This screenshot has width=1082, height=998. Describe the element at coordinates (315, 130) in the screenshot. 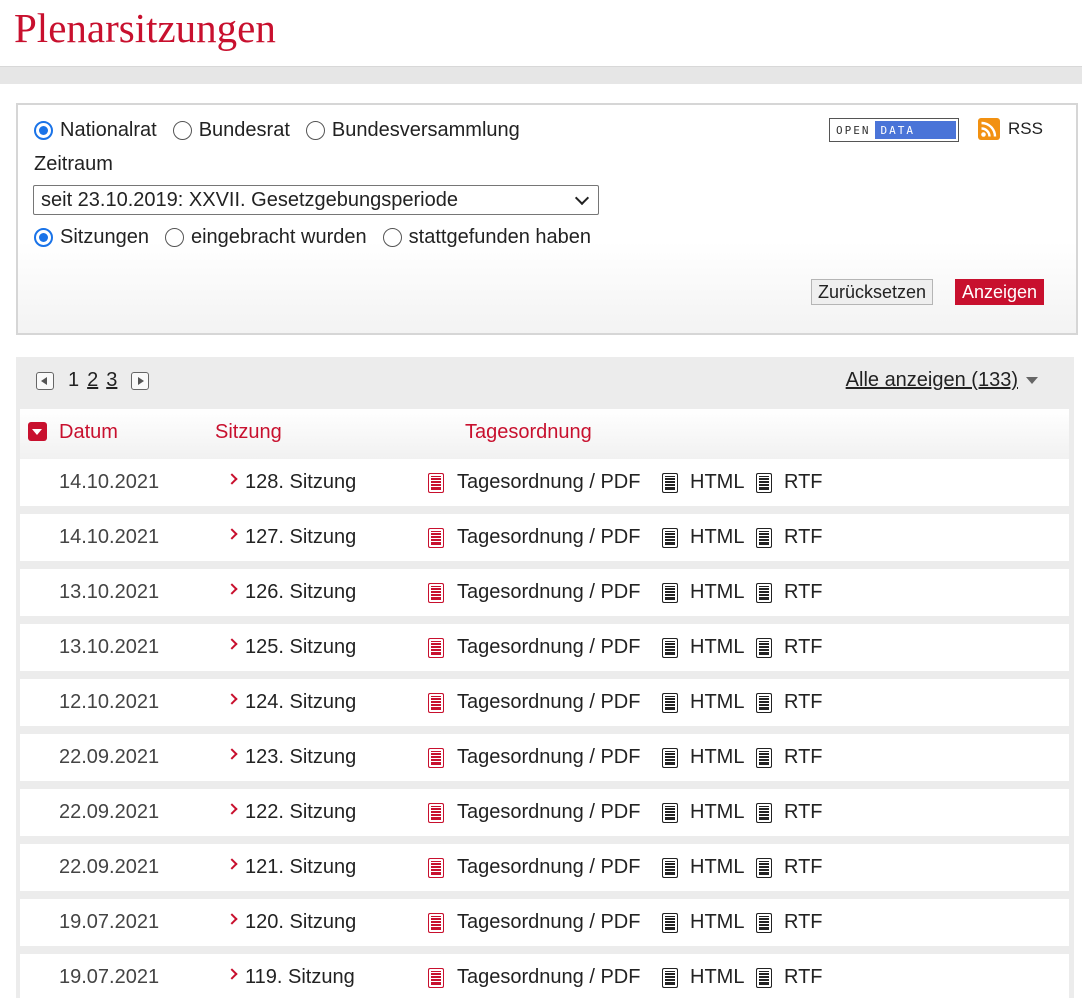

I see `radio-bundesversammlung` at that location.